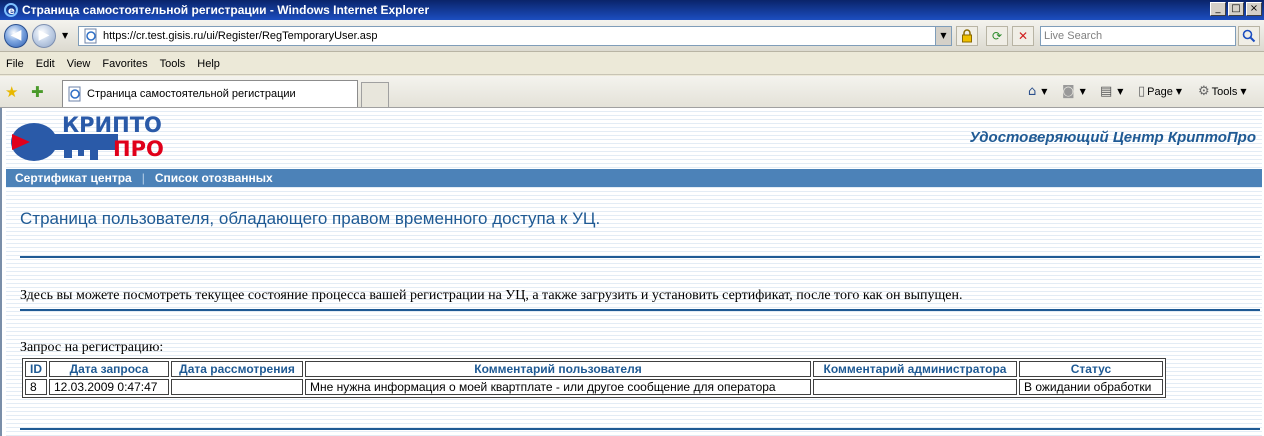 This screenshot has height=436, width=1264. I want to click on back-button: ◀, so click(16, 36).